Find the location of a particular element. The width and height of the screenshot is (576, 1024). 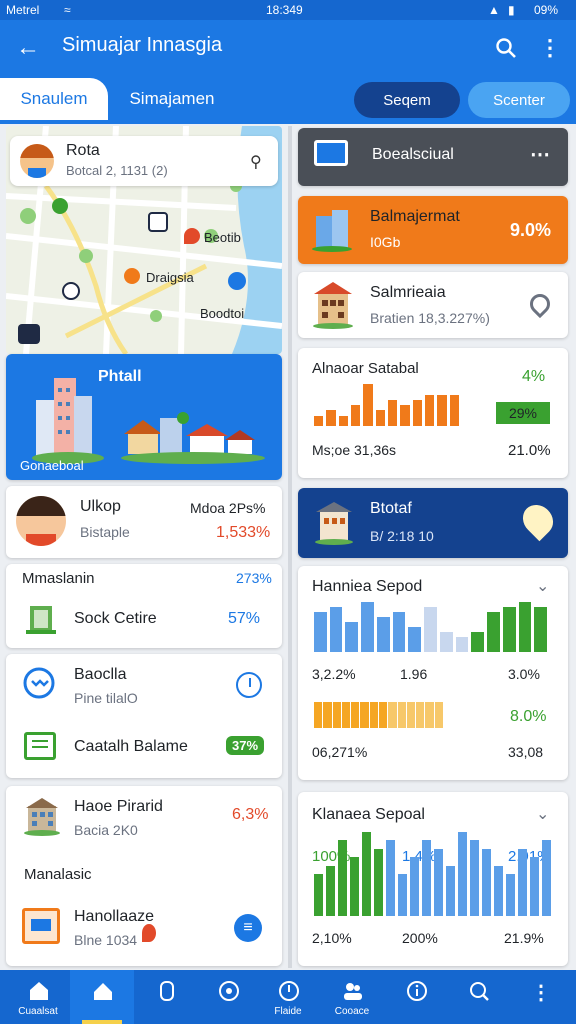

nav-people: Cooace is located at coordinates (352, 997).